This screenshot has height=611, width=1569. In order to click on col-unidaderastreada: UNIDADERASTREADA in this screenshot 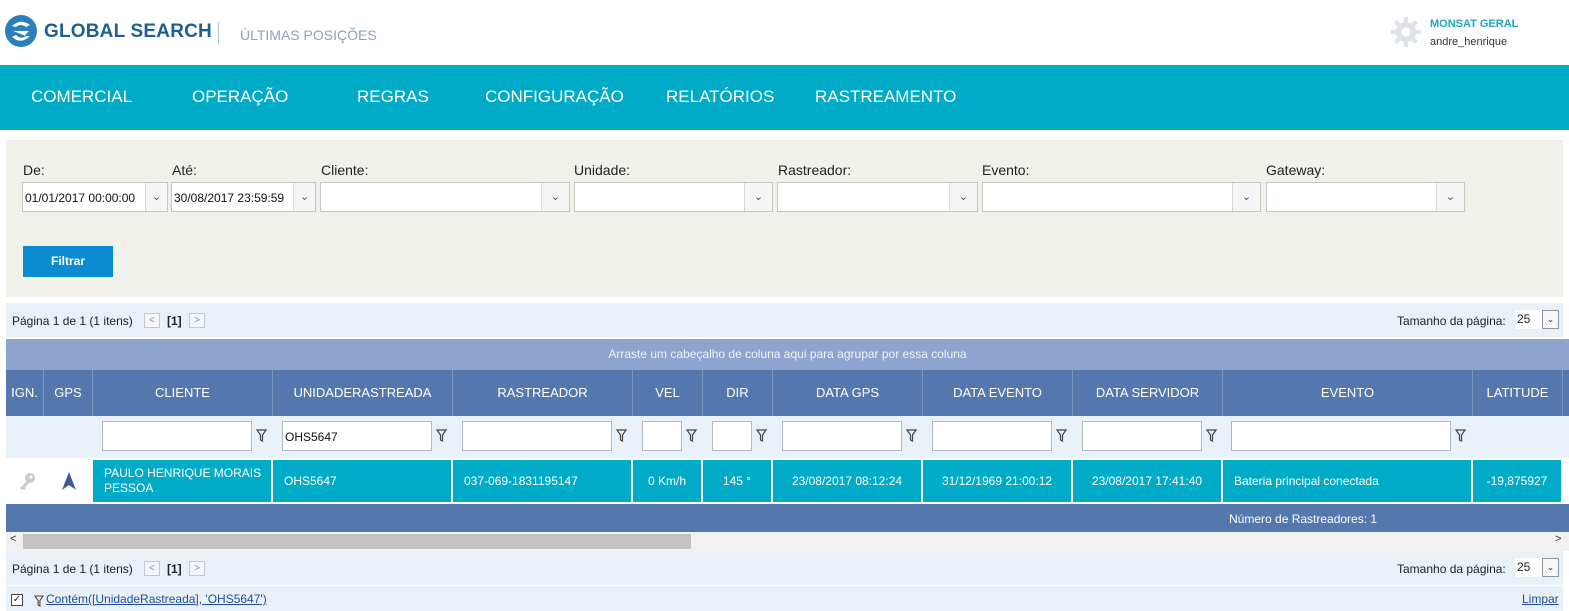, I will do `click(363, 393)`.